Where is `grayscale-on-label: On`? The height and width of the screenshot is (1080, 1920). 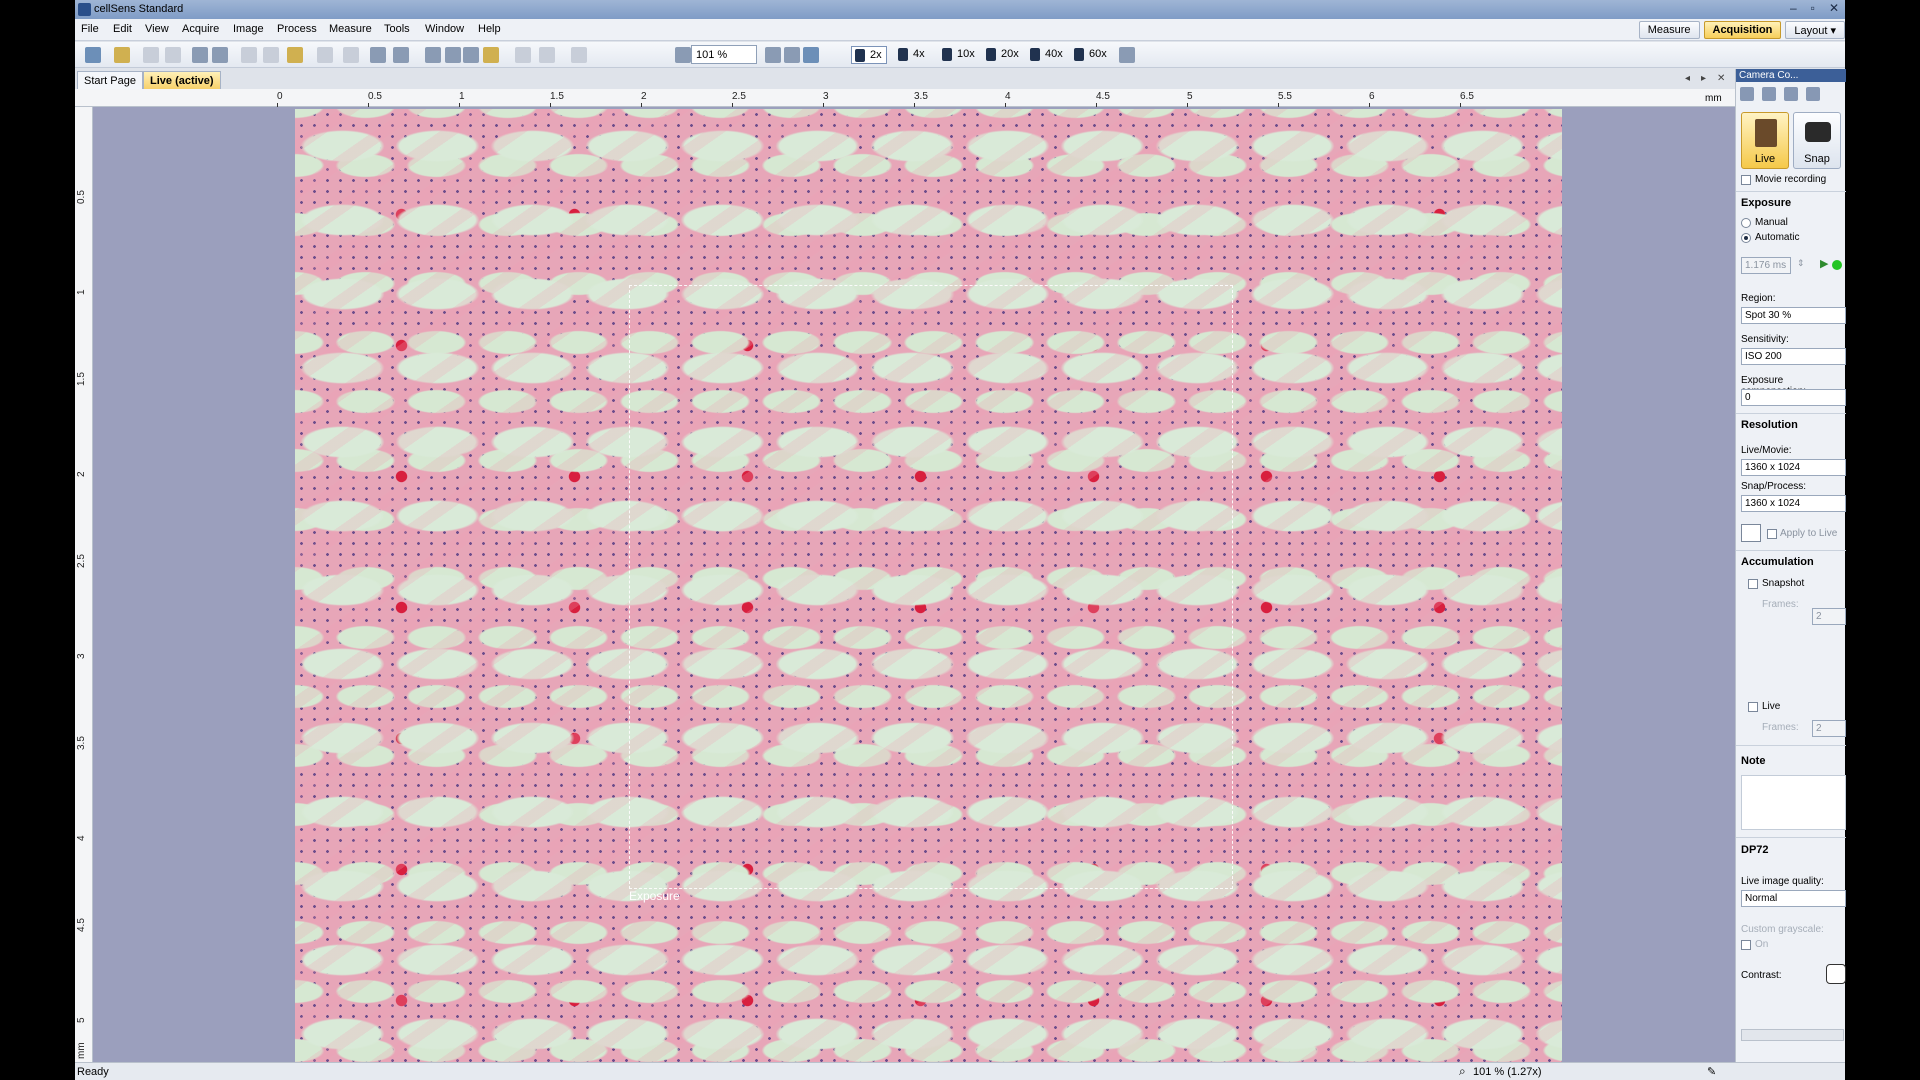 grayscale-on-label: On is located at coordinates (1762, 944).